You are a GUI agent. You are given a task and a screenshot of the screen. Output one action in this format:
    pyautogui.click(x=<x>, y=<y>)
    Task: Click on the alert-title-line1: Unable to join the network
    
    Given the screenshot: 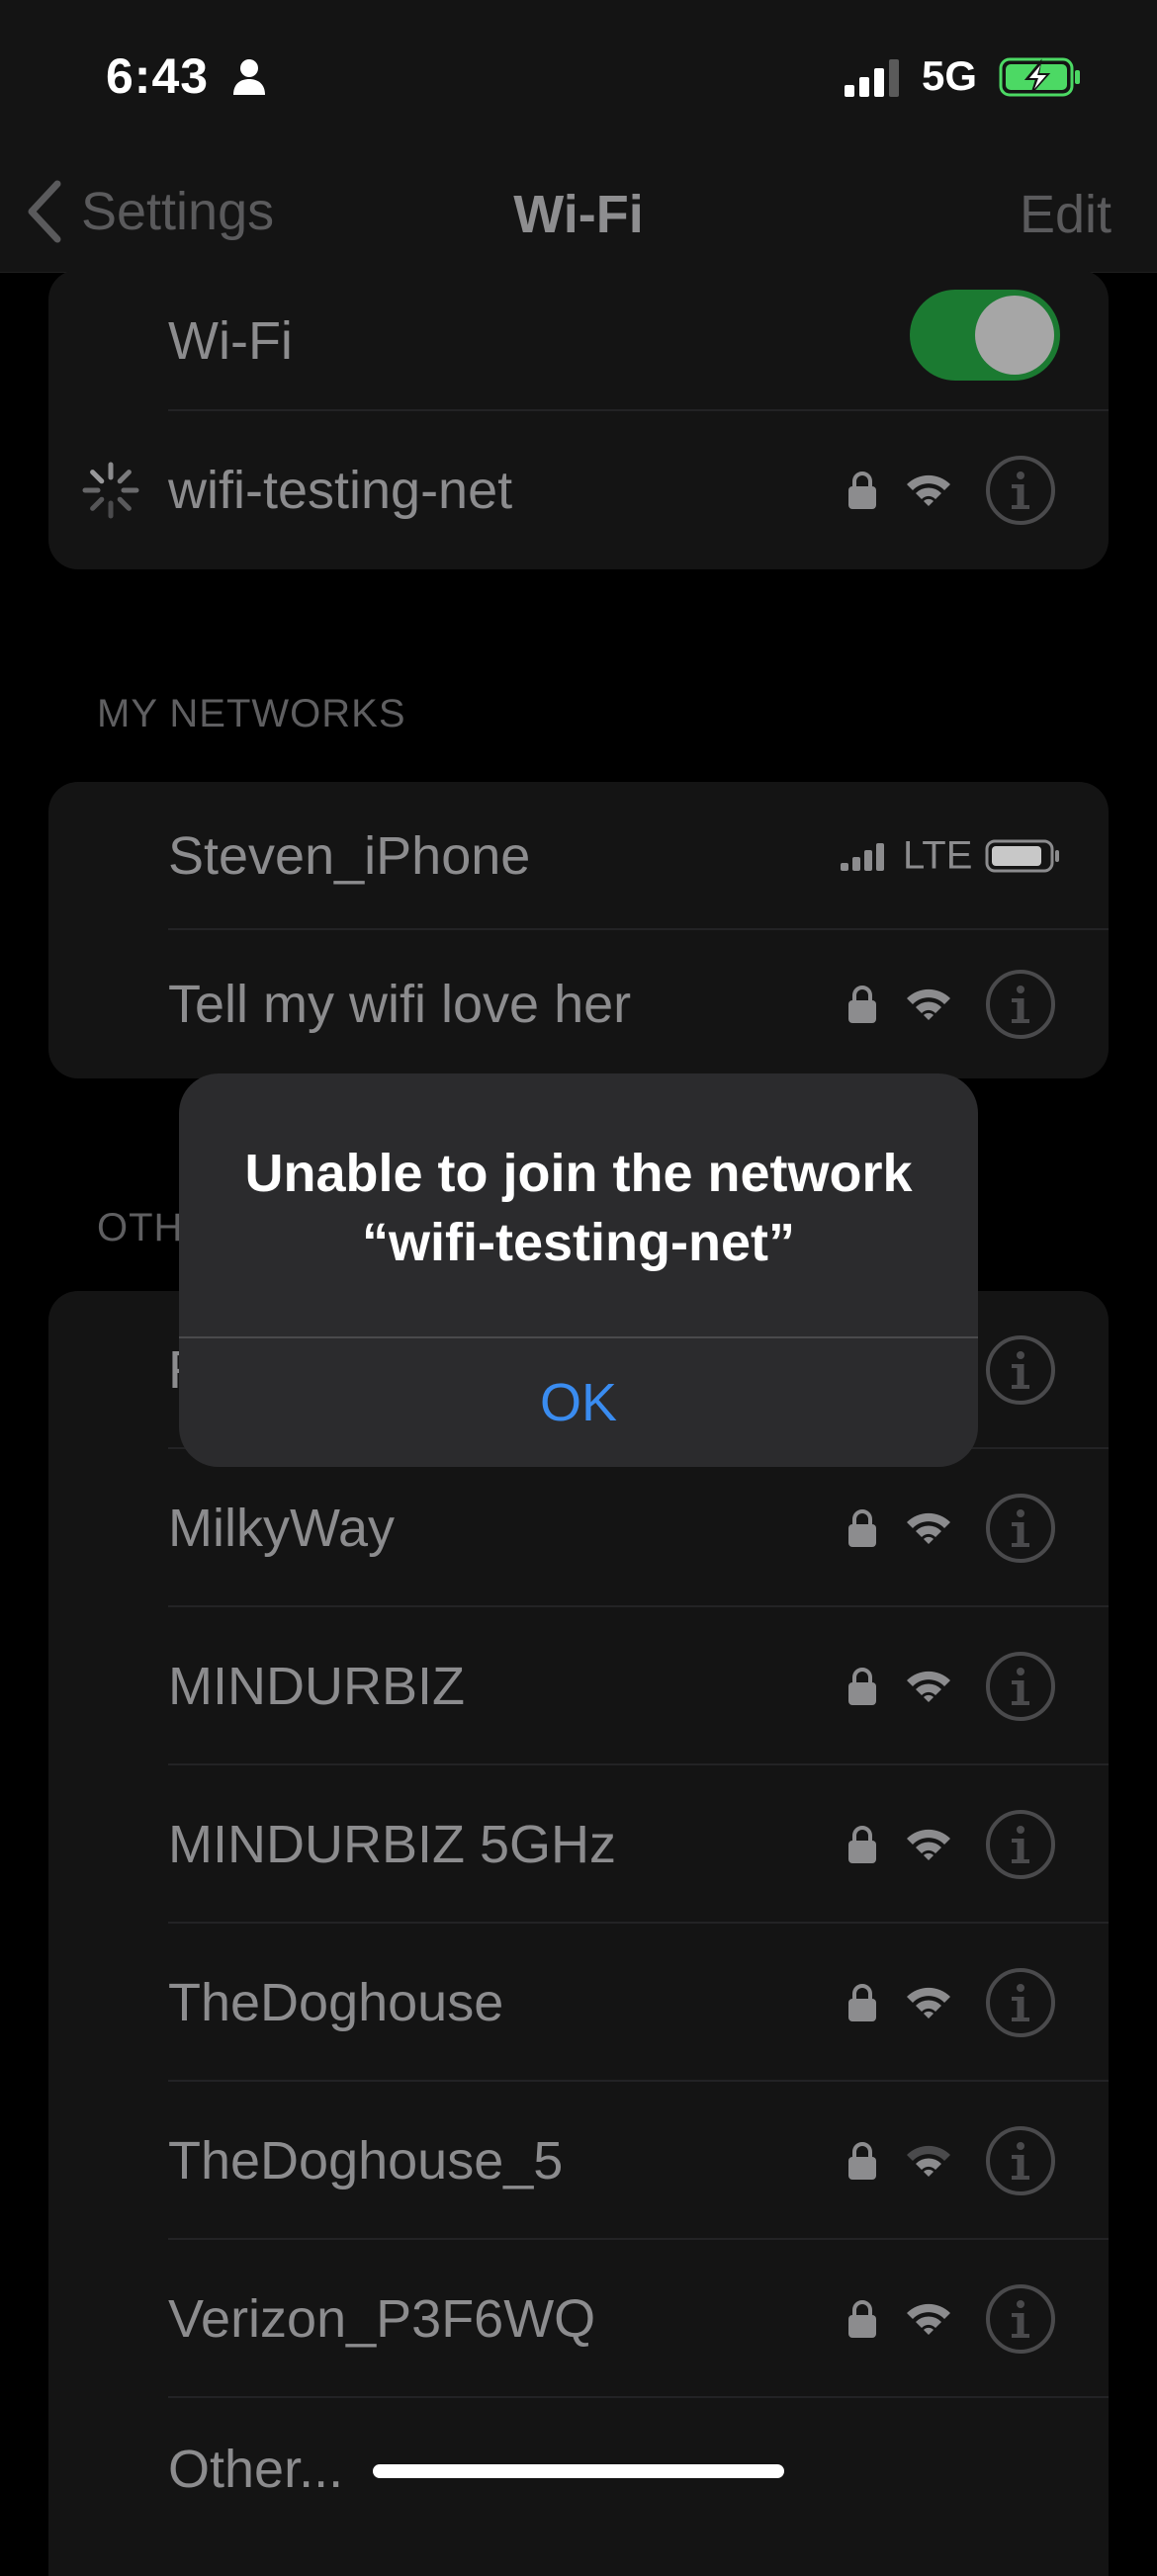 What is the action you would take?
    pyautogui.click(x=578, y=1173)
    